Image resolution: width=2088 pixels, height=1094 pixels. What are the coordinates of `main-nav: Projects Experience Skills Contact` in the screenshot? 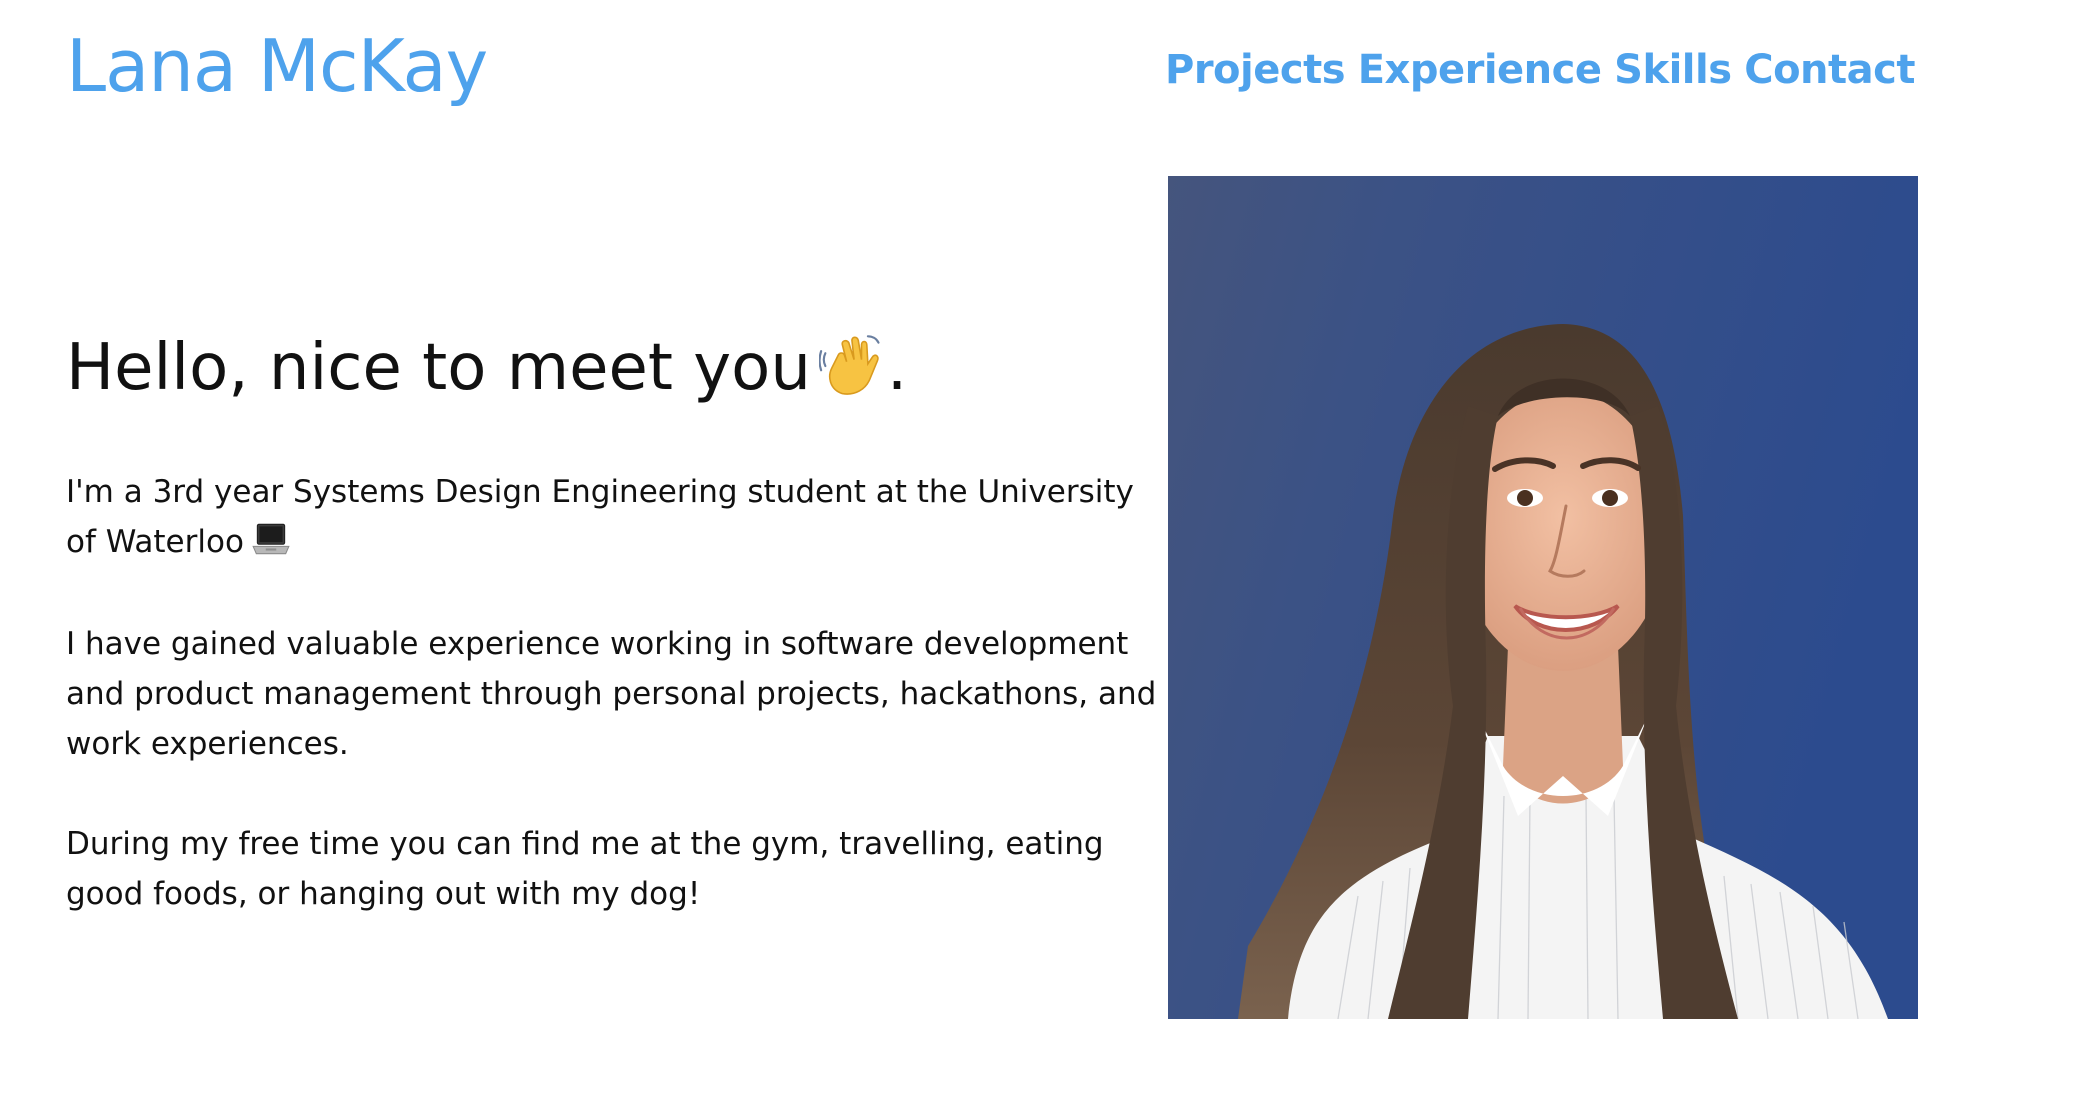 It's located at (1540, 70).